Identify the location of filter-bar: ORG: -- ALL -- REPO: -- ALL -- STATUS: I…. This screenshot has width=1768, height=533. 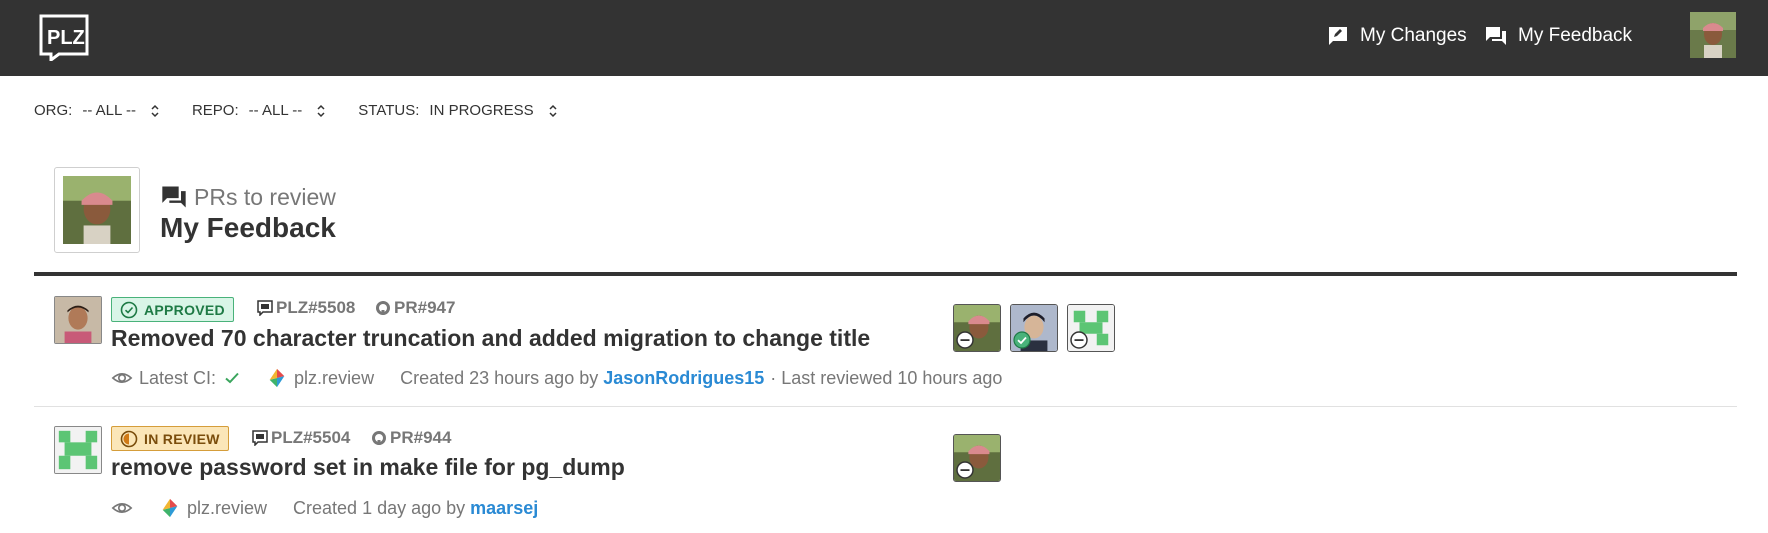
(312, 110).